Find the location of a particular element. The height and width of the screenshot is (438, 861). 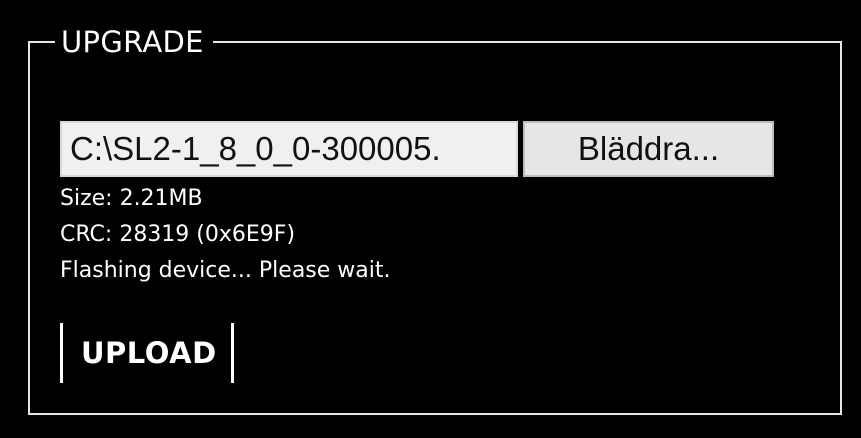

status-text: Flashing device... Please wait. is located at coordinates (225, 270).